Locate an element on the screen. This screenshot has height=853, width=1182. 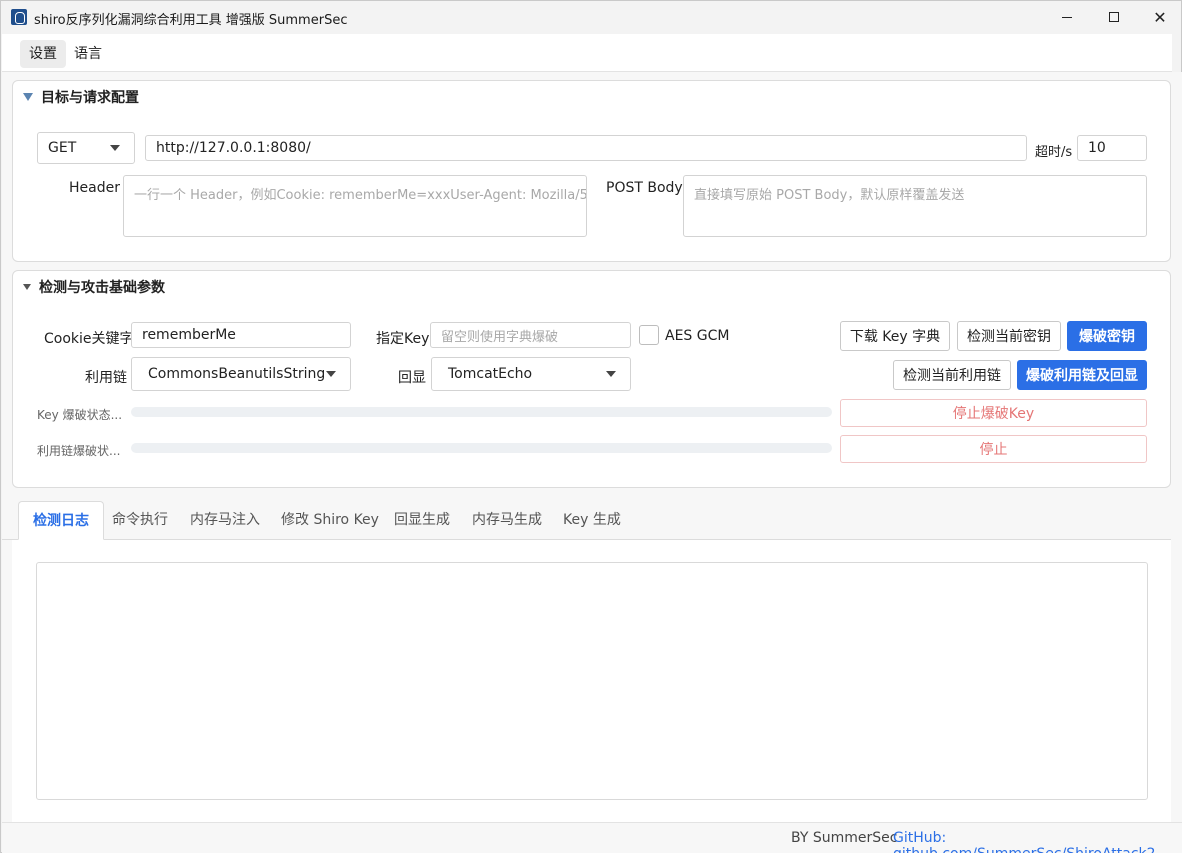
close-icon: ✕ is located at coordinates (1160, 17).